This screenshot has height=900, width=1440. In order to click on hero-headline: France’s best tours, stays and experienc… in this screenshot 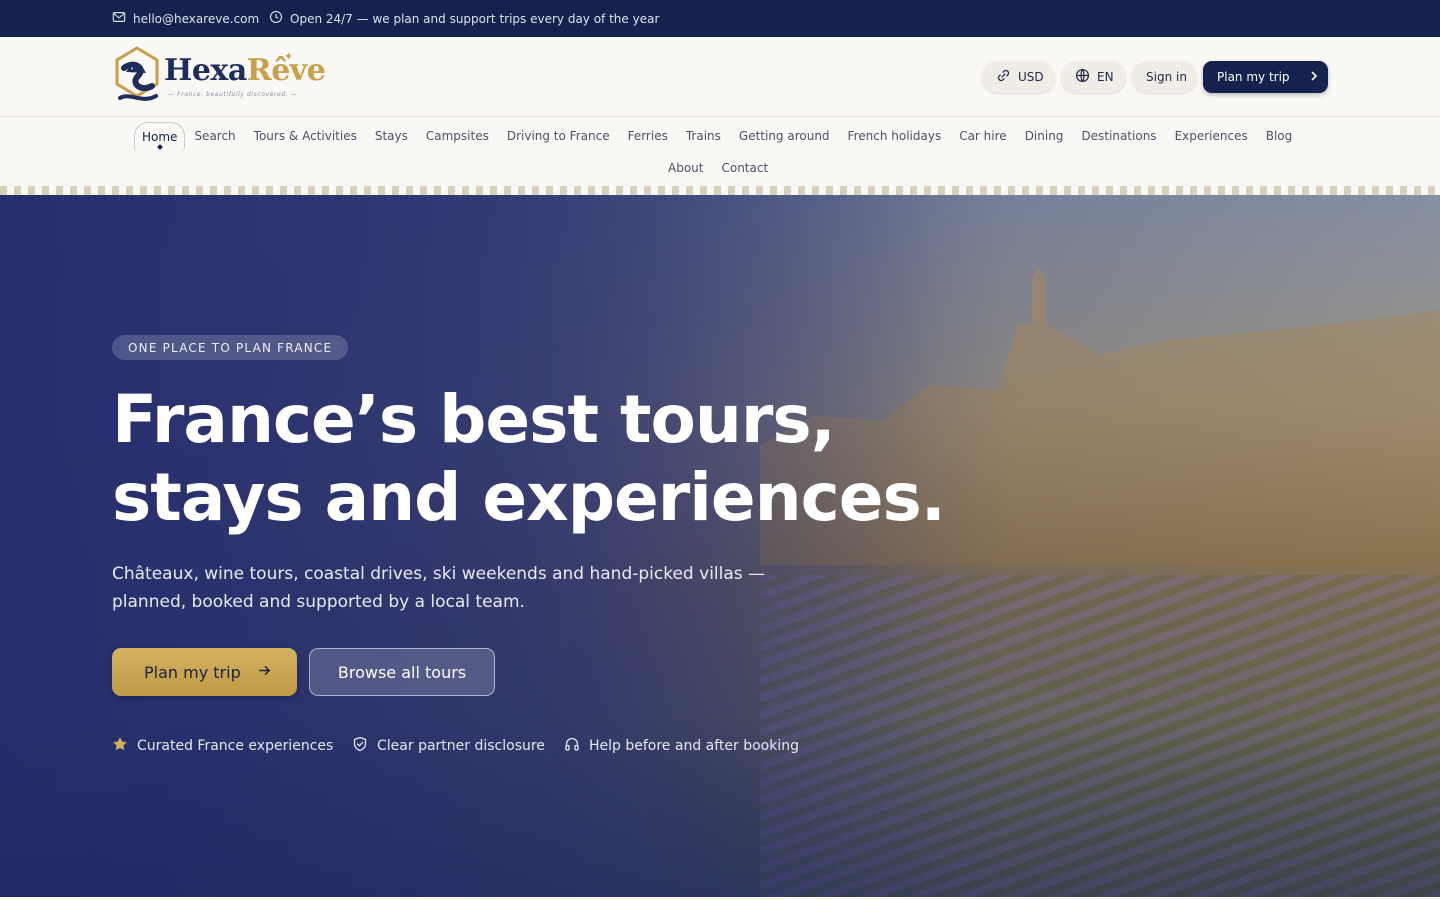, I will do `click(562, 459)`.